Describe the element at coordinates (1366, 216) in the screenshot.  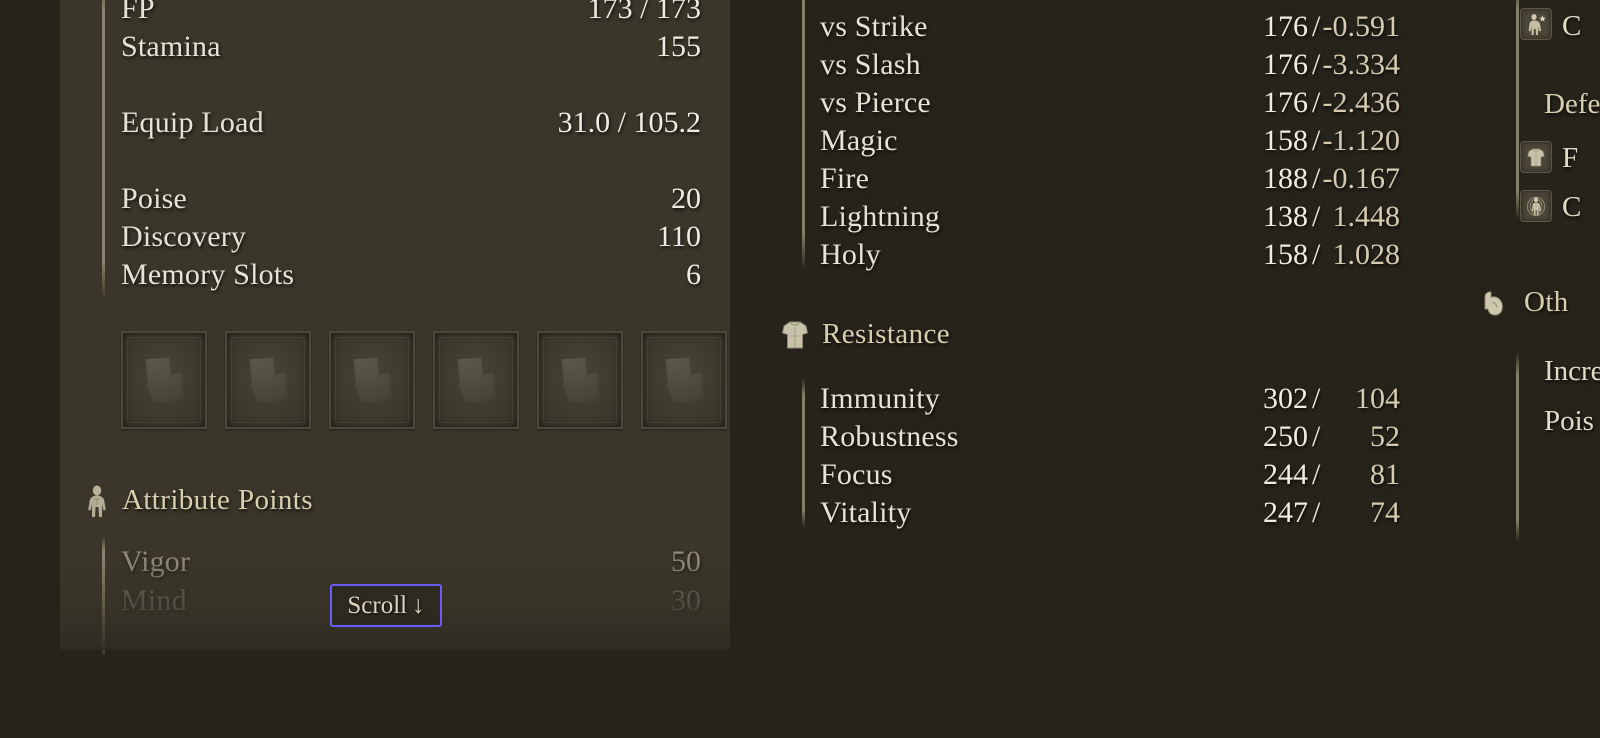
I see `defense-value-secondary: 1.448` at that location.